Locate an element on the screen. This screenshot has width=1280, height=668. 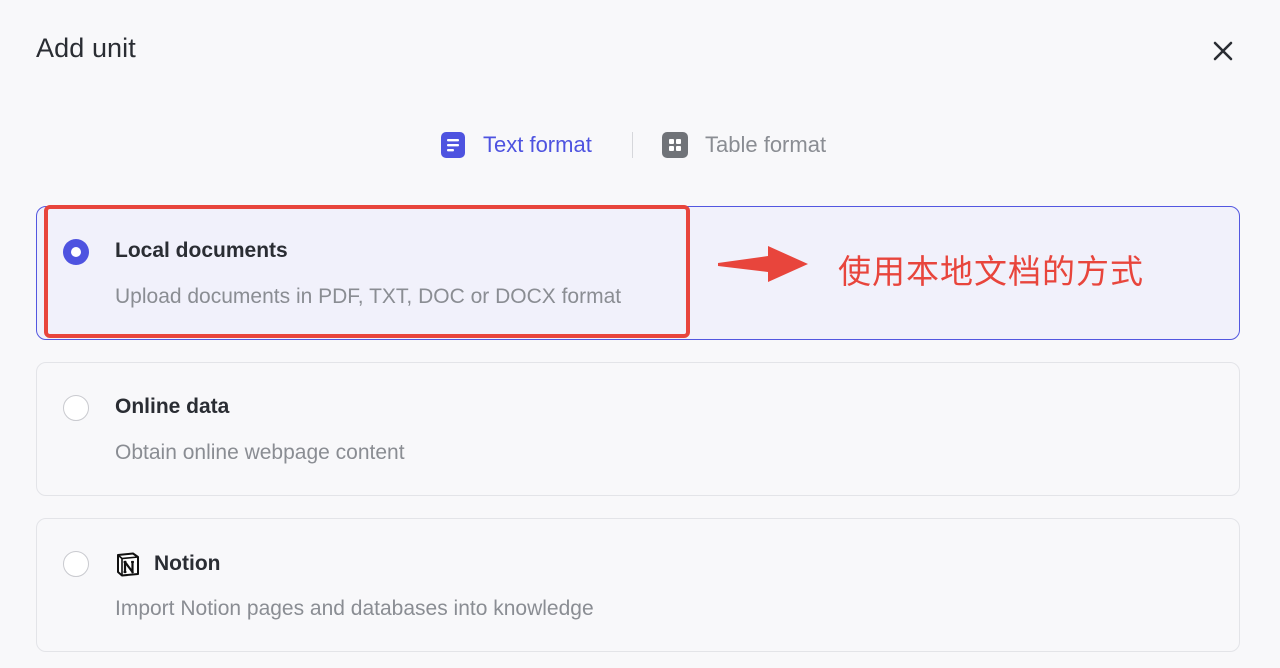
dialog-title: Add unit is located at coordinates (86, 48).